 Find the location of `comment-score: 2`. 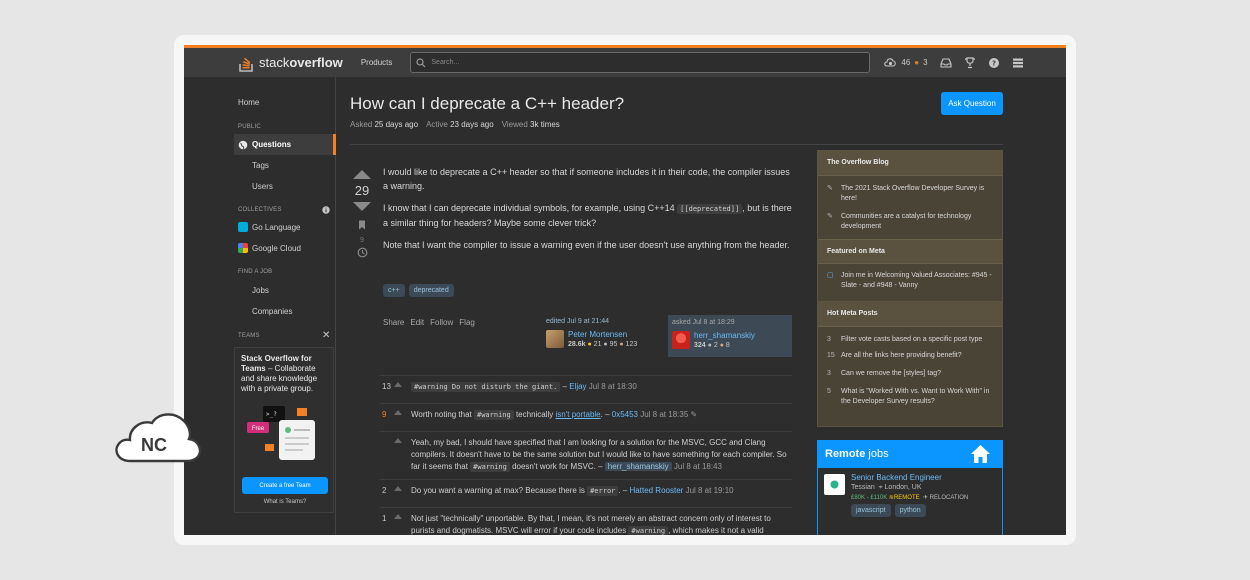

comment-score: 2 is located at coordinates (384, 490).